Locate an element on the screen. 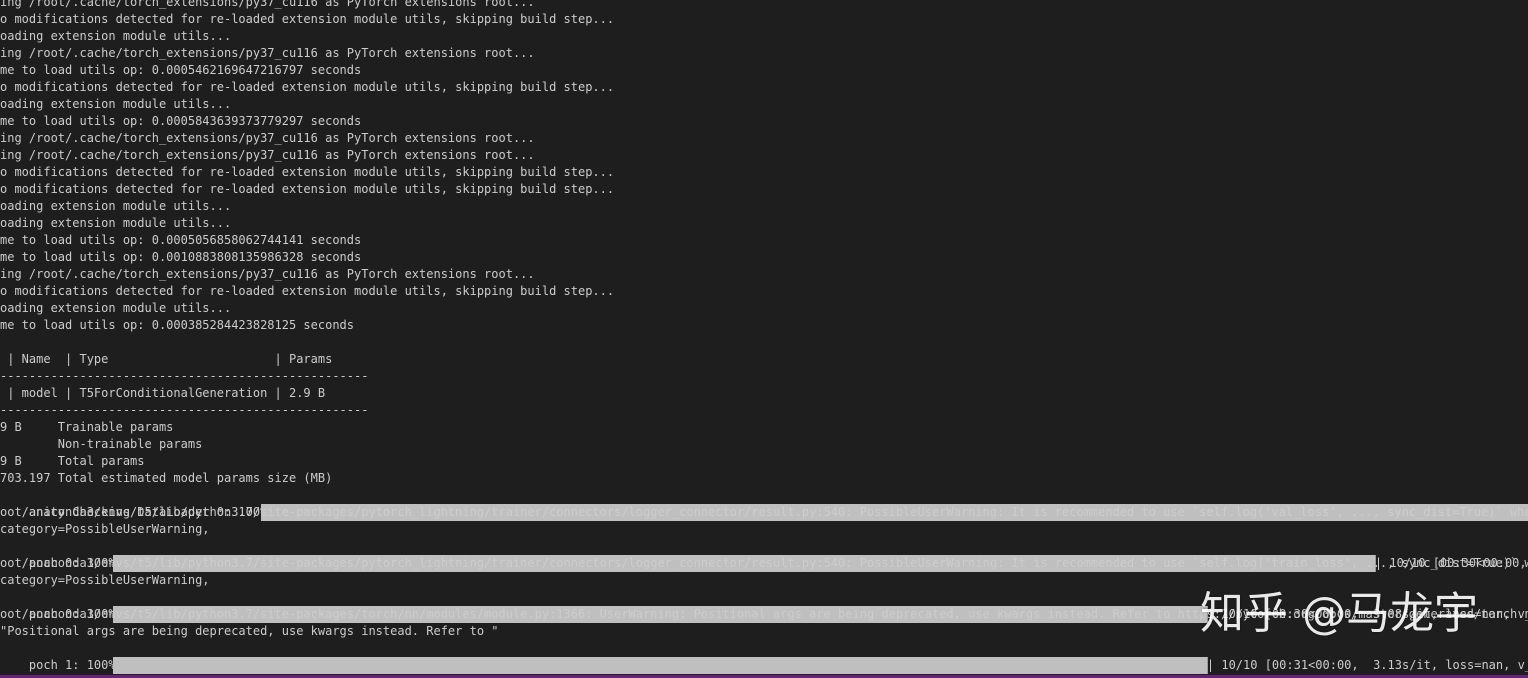  progress-fill is located at coordinates (660, 665).